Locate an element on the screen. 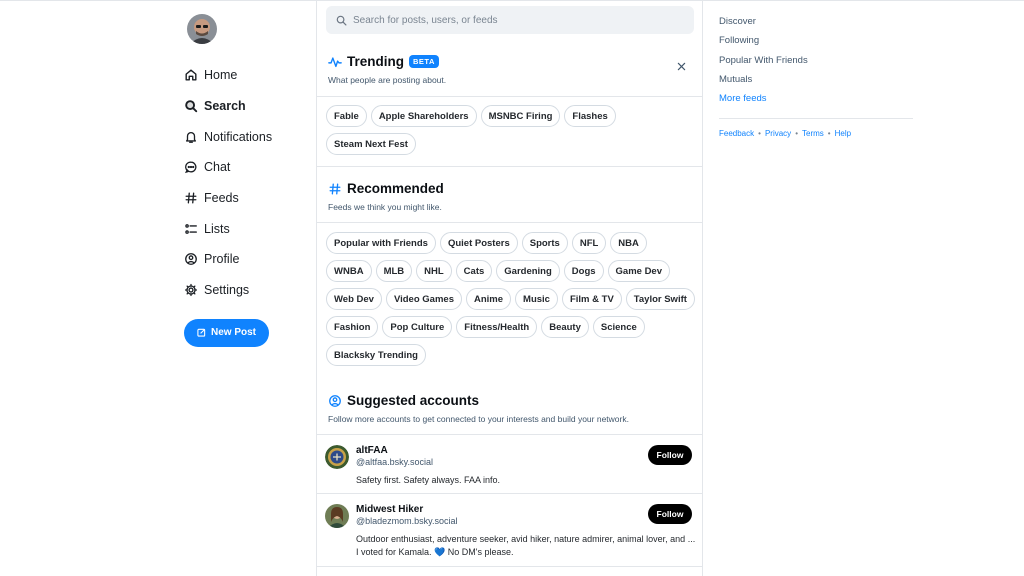  terms-link: Terms is located at coordinates (813, 133).